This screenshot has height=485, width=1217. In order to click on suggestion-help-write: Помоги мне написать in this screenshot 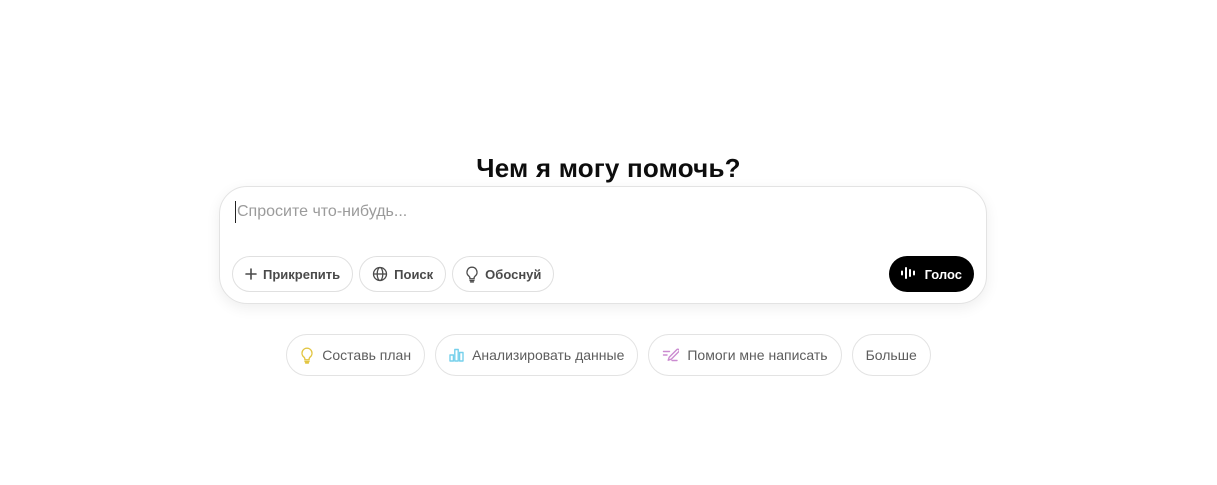, I will do `click(745, 355)`.